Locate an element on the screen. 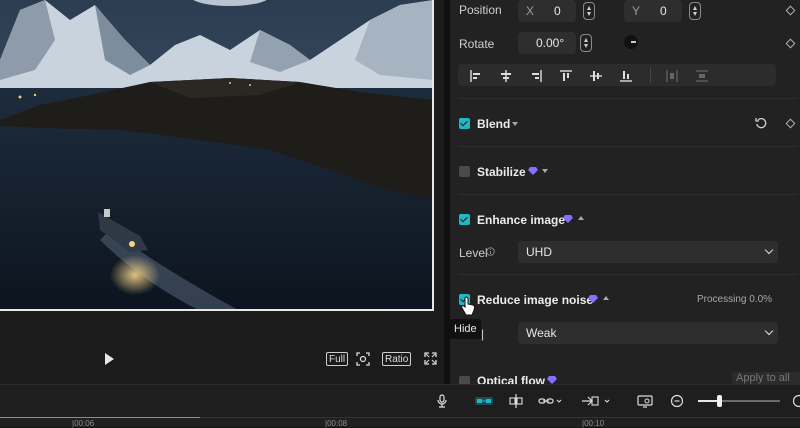 The width and height of the screenshot is (800, 428). align-left-icon is located at coordinates (476, 75).